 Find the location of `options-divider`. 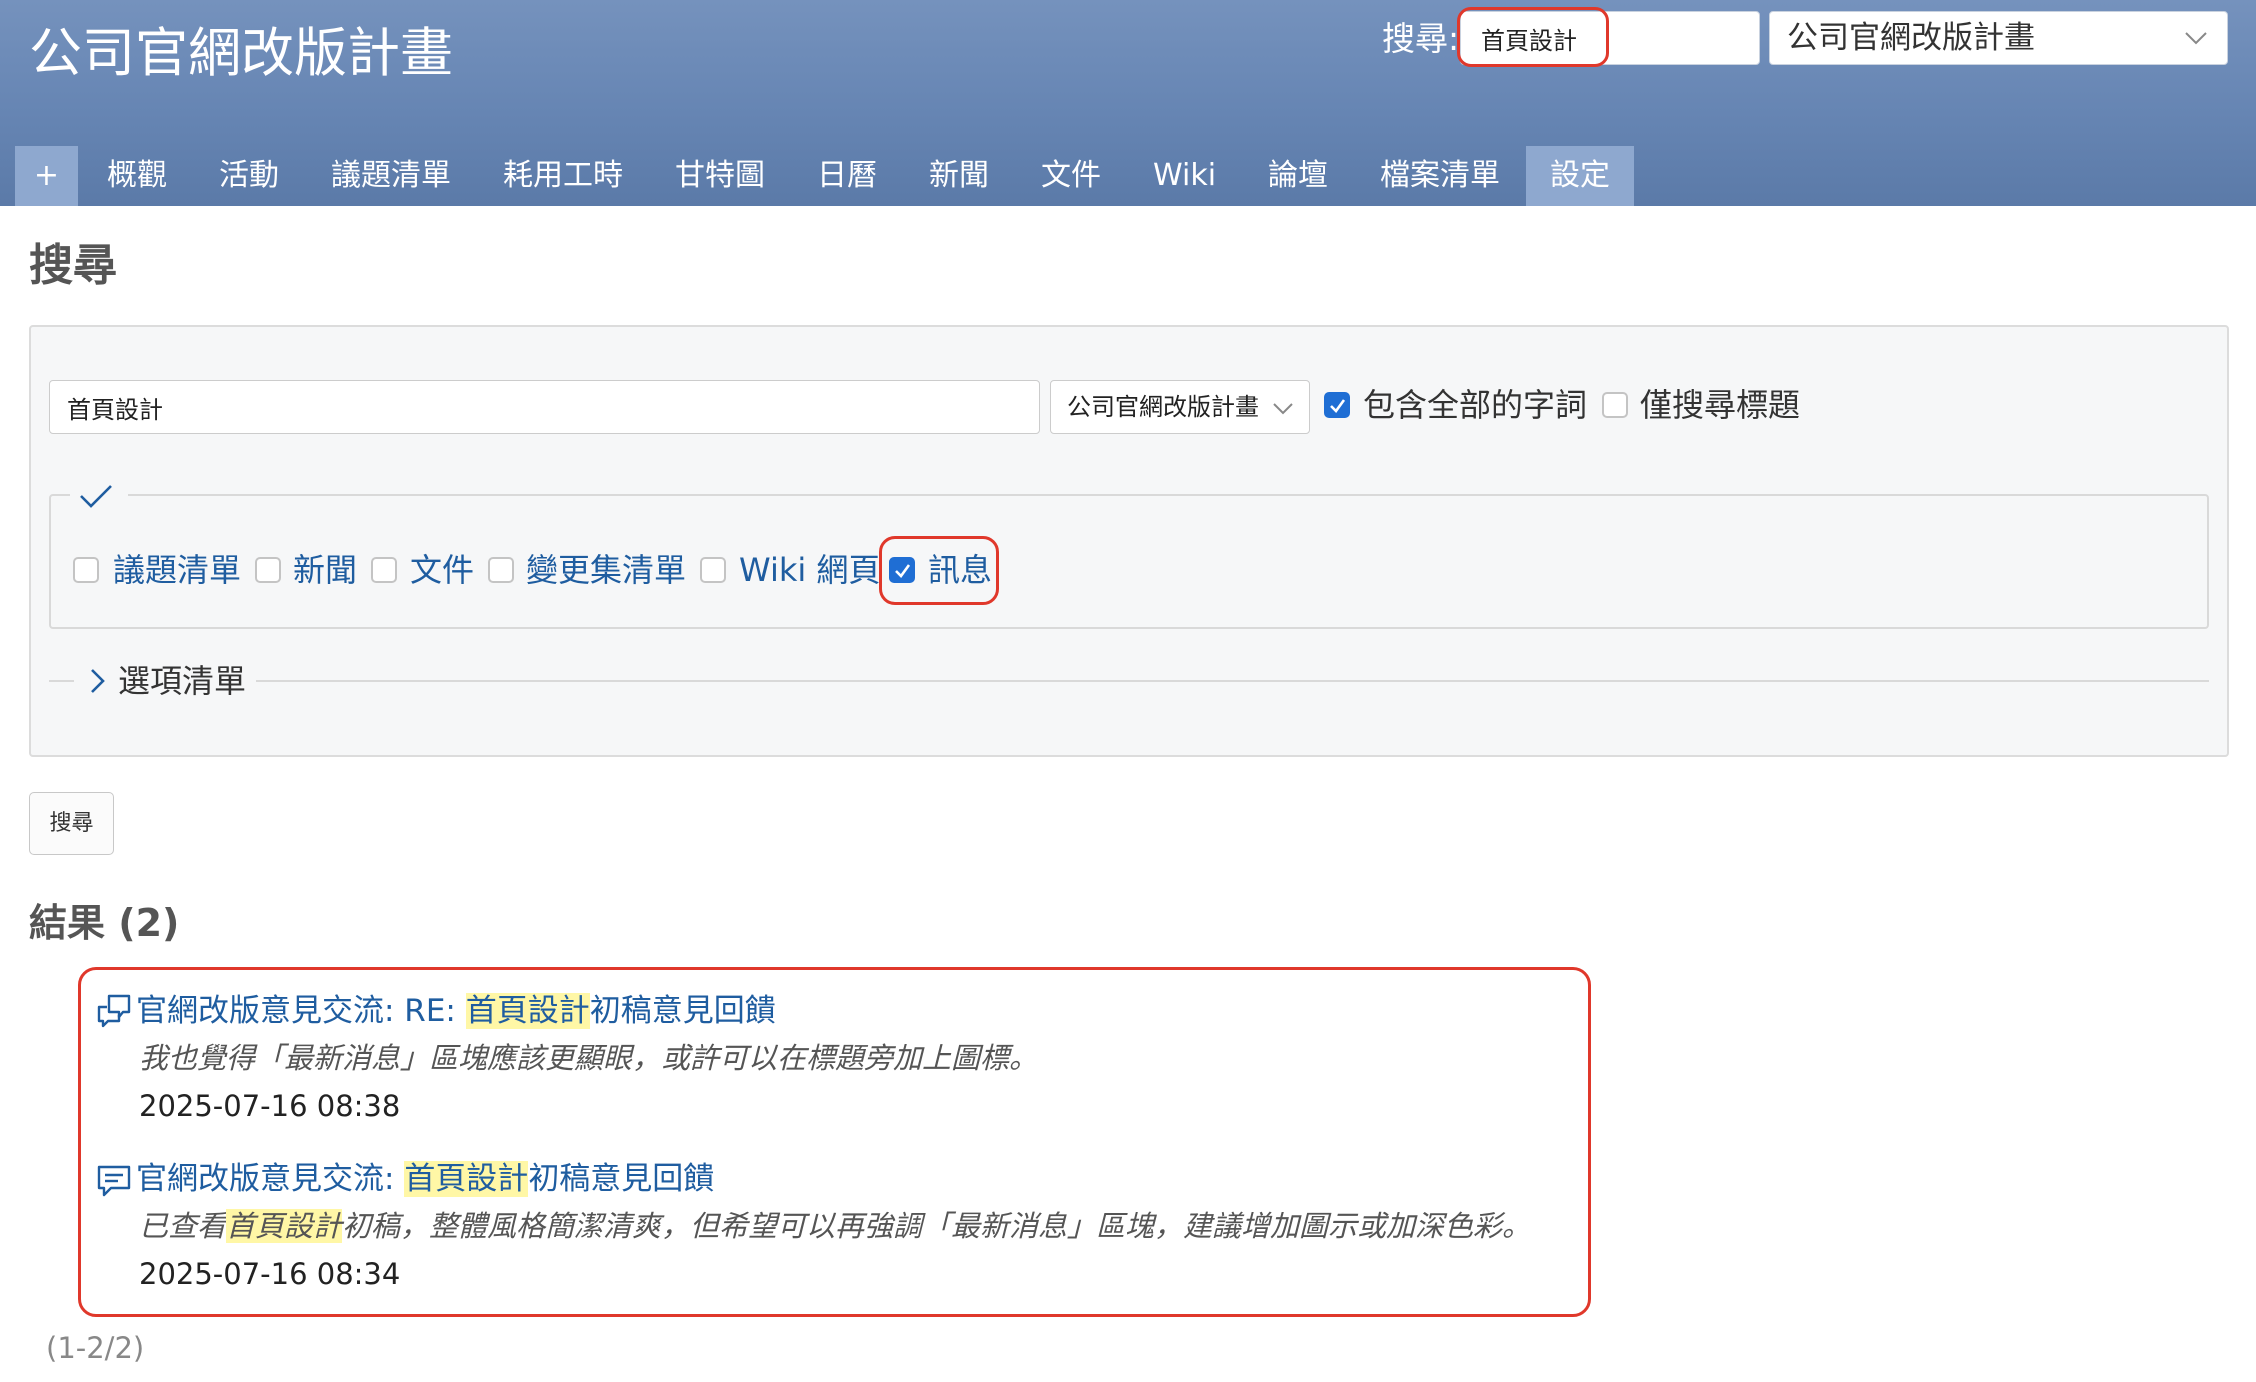

options-divider is located at coordinates (1129, 681).